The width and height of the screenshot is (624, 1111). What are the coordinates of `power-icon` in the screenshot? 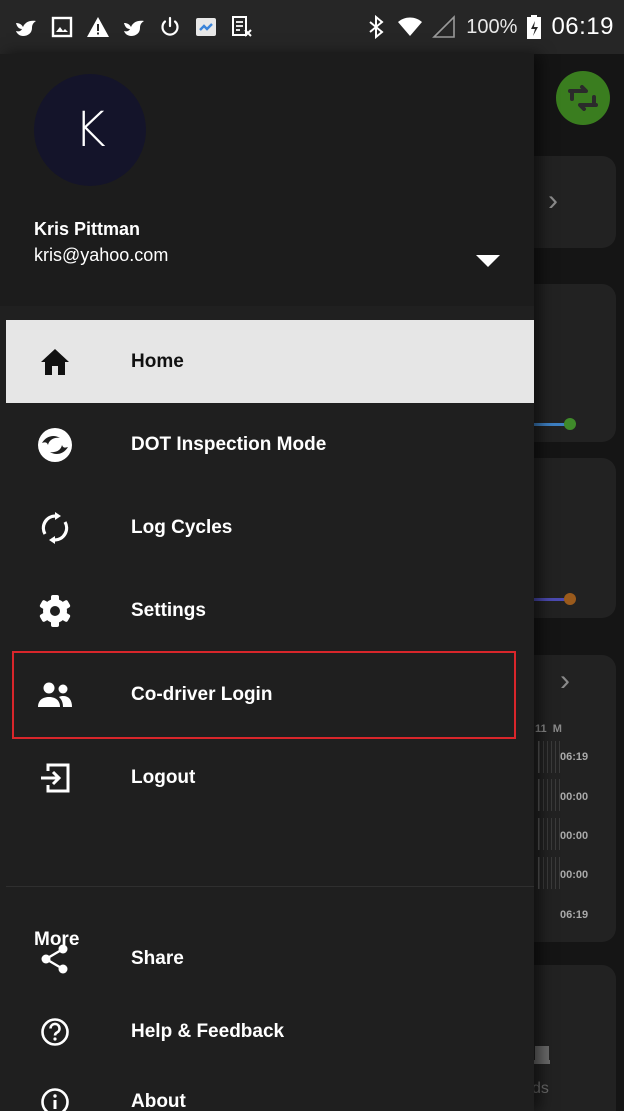 It's located at (170, 26).